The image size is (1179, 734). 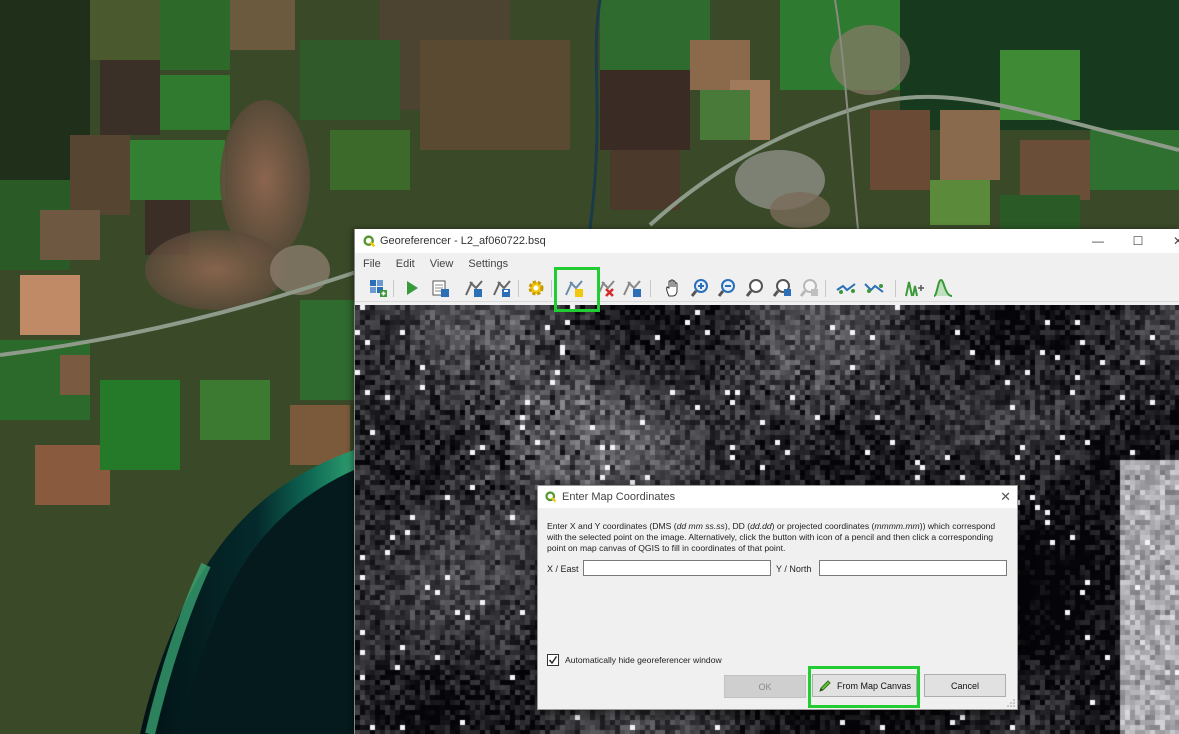 What do you see at coordinates (606, 288) in the screenshot?
I see `delete-point-icon` at bounding box center [606, 288].